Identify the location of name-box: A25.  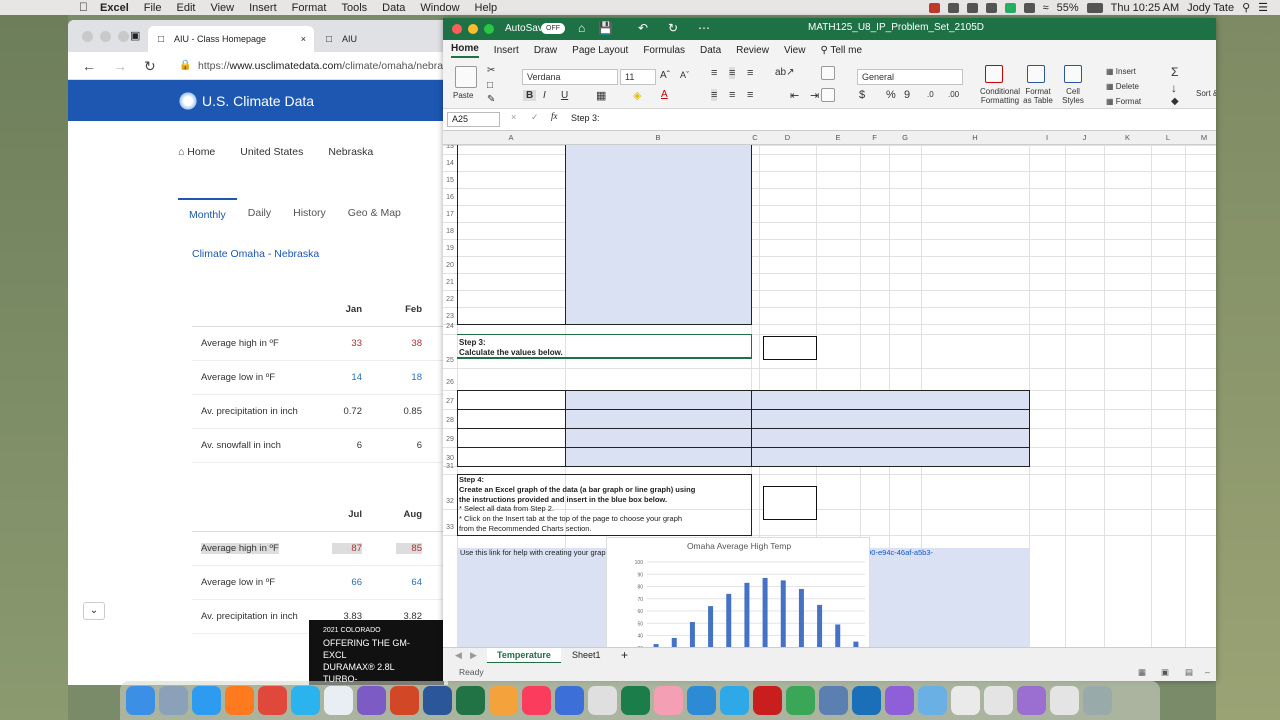
(473, 119).